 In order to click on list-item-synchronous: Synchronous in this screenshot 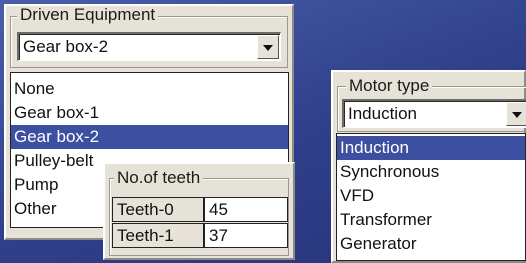, I will do `click(431, 172)`.